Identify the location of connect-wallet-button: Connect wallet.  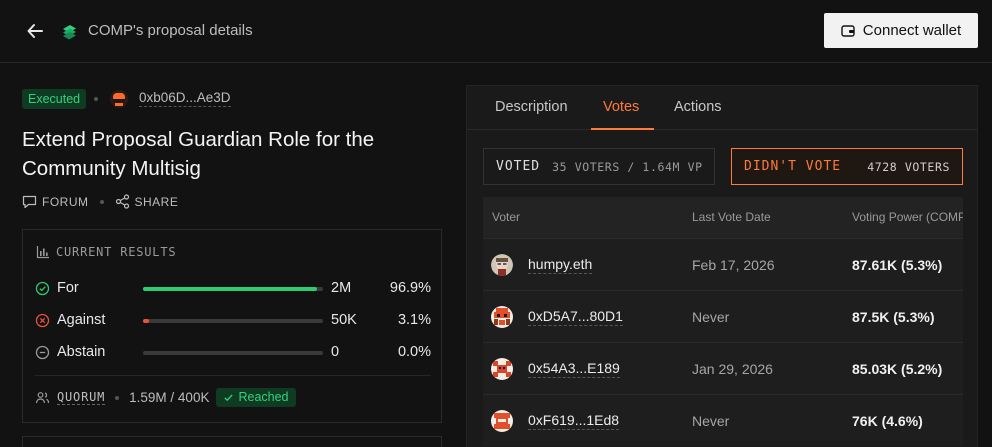
(901, 30).